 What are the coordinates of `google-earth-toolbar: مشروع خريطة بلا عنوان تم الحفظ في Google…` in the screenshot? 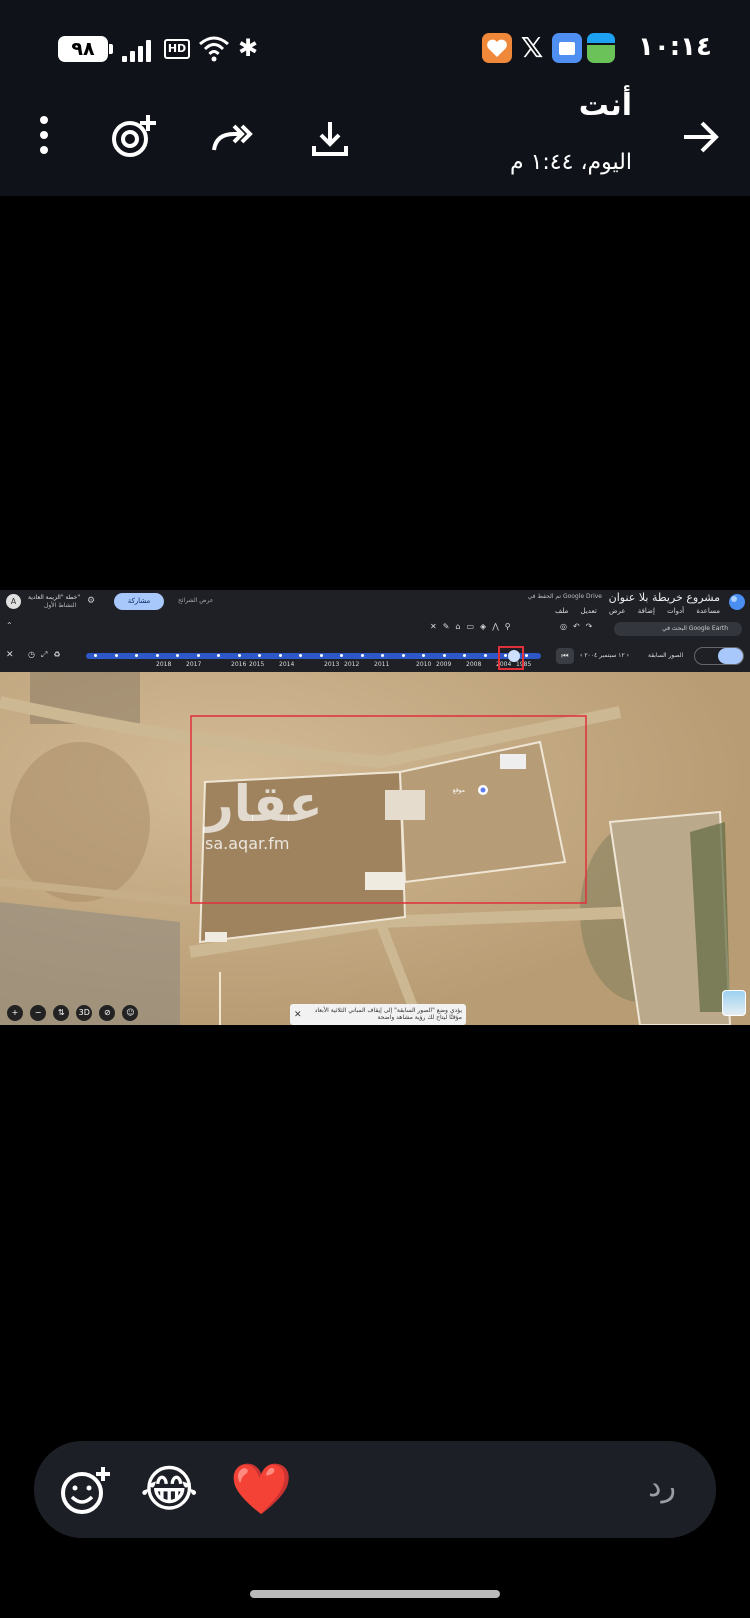 It's located at (375, 631).